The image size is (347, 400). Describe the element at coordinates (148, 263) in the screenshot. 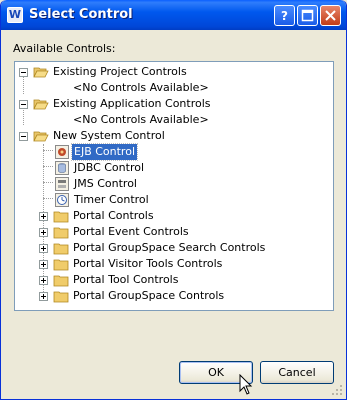

I see `tree-node-label: Portal Visitor Tools Controls` at that location.